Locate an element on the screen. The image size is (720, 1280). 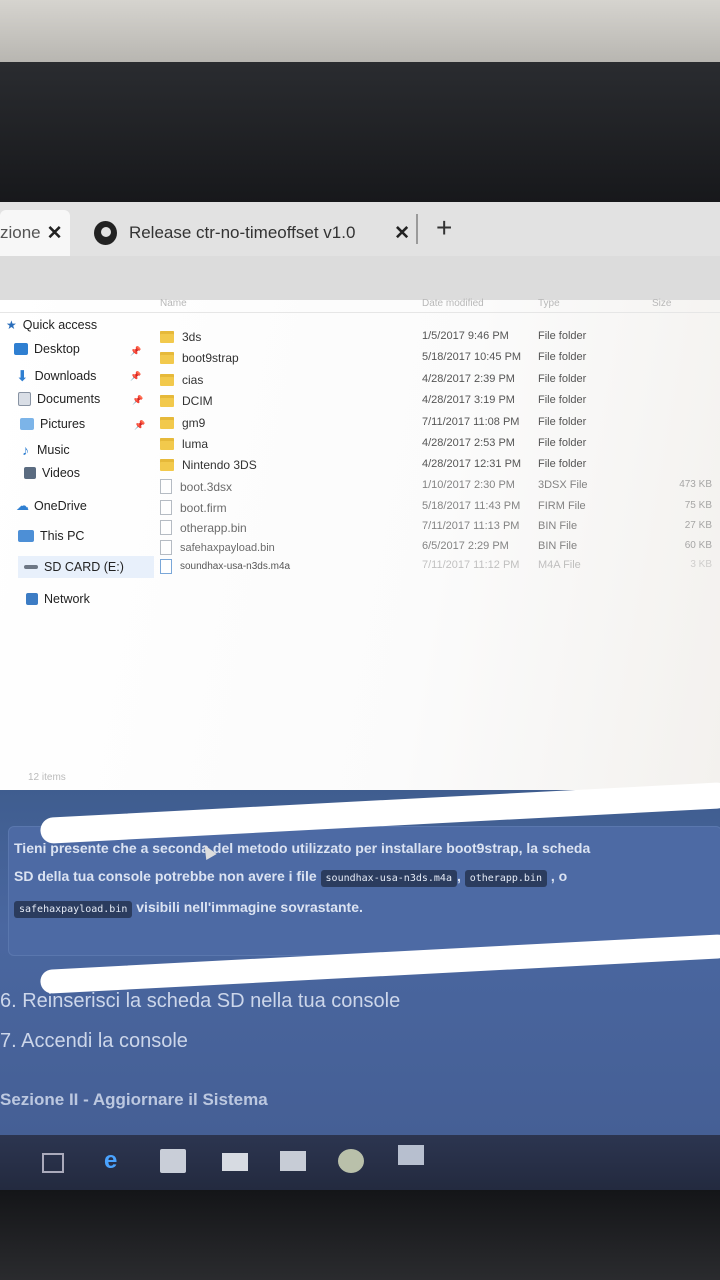
nav-onedrive: ☁ OneDrive is located at coordinates (51, 506).